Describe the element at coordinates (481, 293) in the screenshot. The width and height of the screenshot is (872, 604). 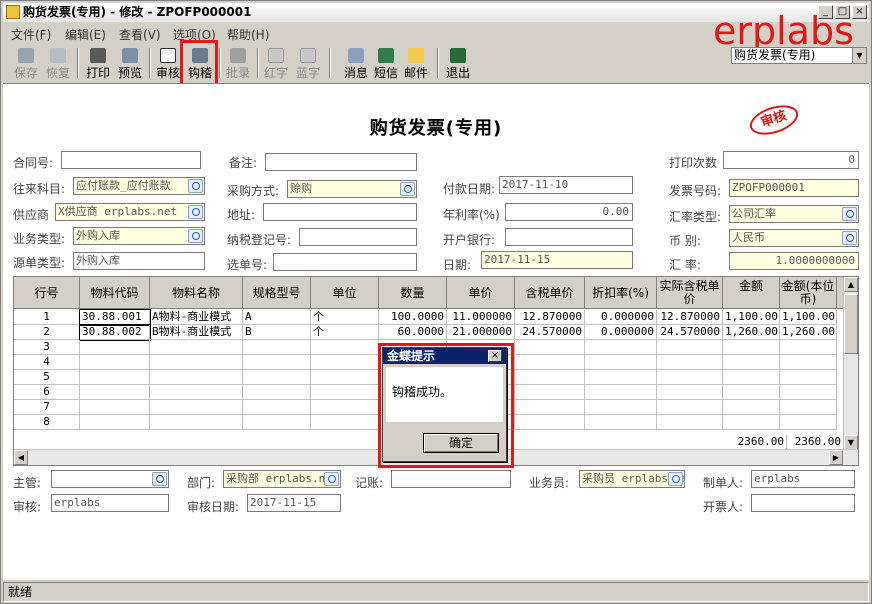
I see `column-header-unit-price: 单价` at that location.